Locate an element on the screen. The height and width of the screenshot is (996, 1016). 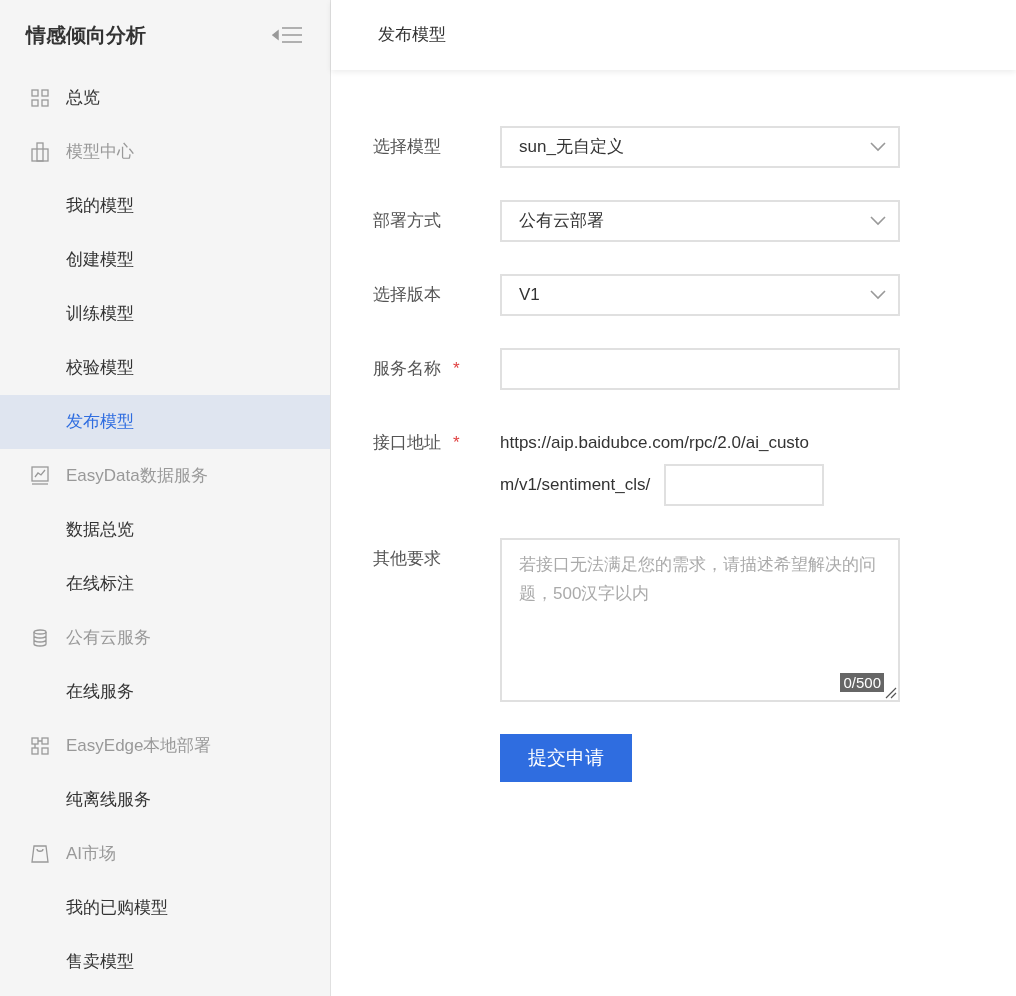
sidebar-item: 我的模型 is located at coordinates (165, 206).